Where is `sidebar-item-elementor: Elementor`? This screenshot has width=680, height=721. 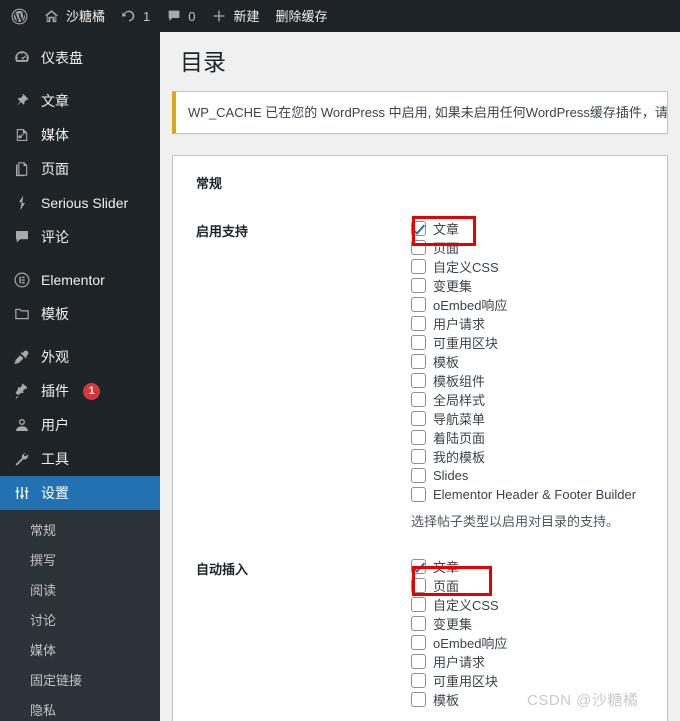
sidebar-item-elementor: Elementor is located at coordinates (80, 280).